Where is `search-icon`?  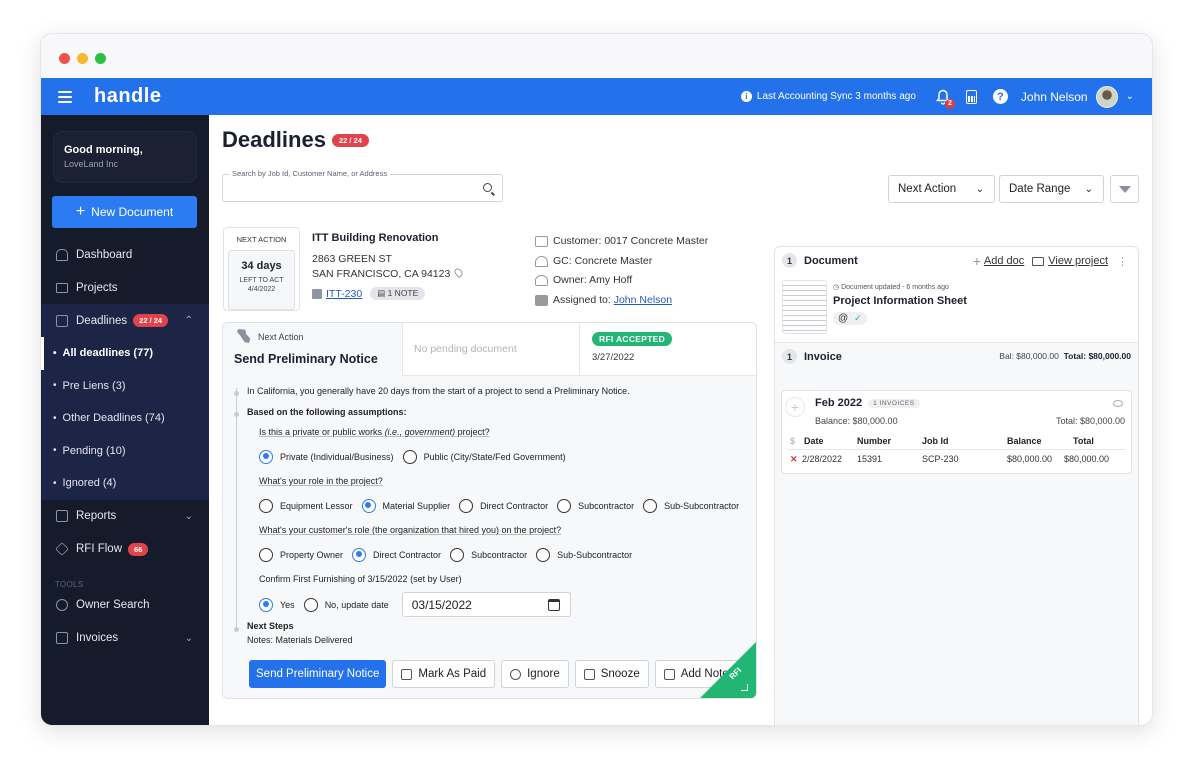 search-icon is located at coordinates (487, 187).